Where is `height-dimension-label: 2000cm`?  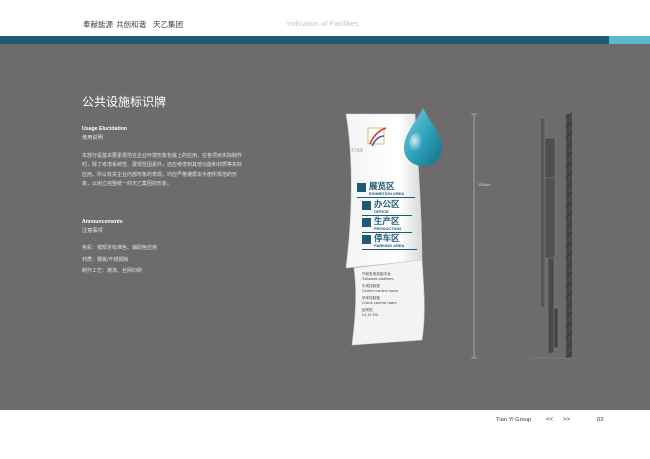 height-dimension-label: 2000cm is located at coordinates (484, 185).